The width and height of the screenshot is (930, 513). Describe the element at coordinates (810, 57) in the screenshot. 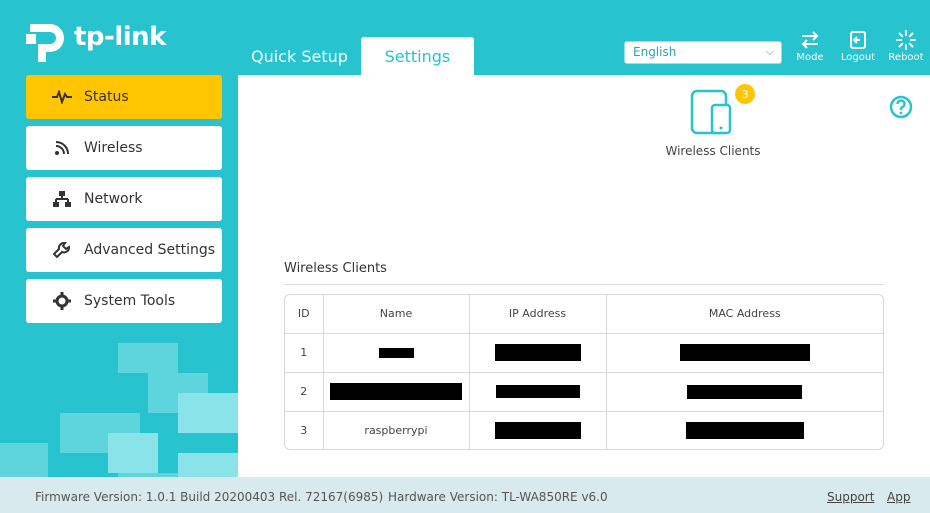

I see `mode-label: Mode` at that location.